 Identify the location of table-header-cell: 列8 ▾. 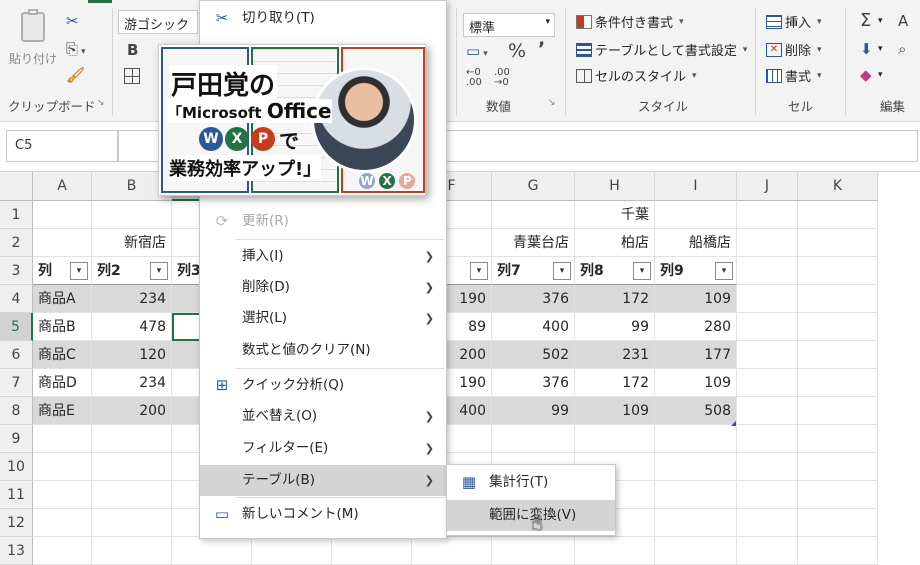
(615, 271).